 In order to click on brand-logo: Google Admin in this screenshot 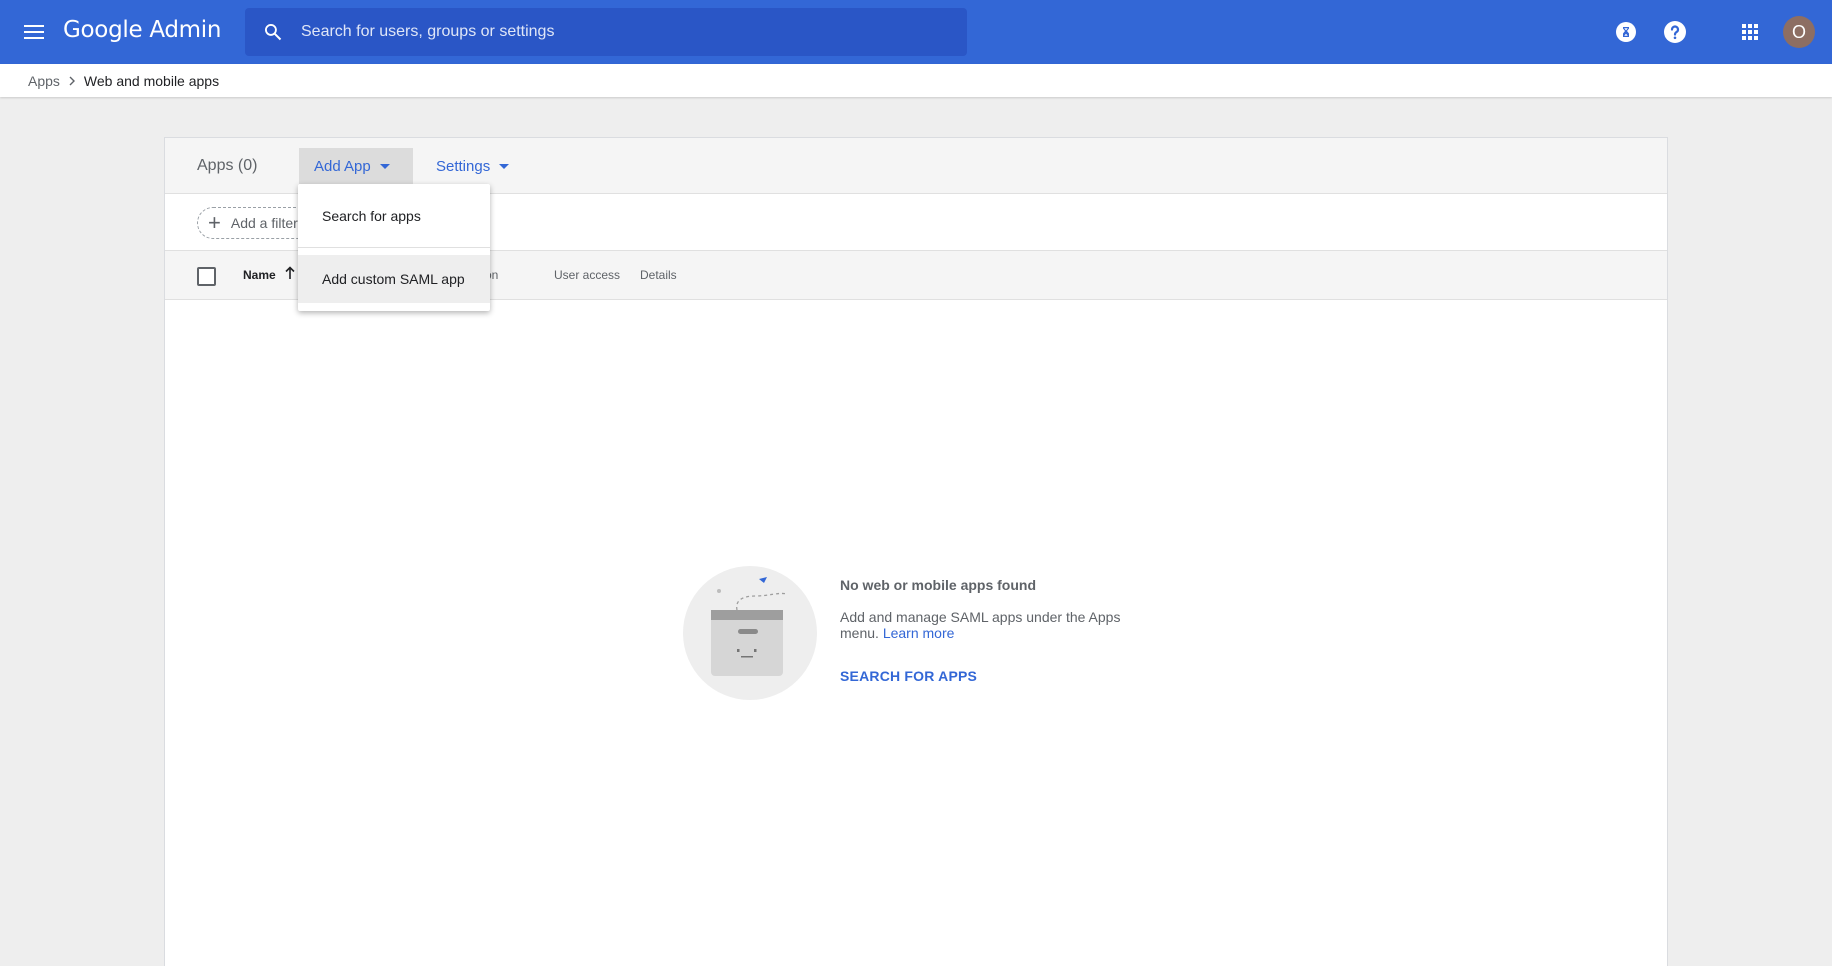, I will do `click(142, 30)`.